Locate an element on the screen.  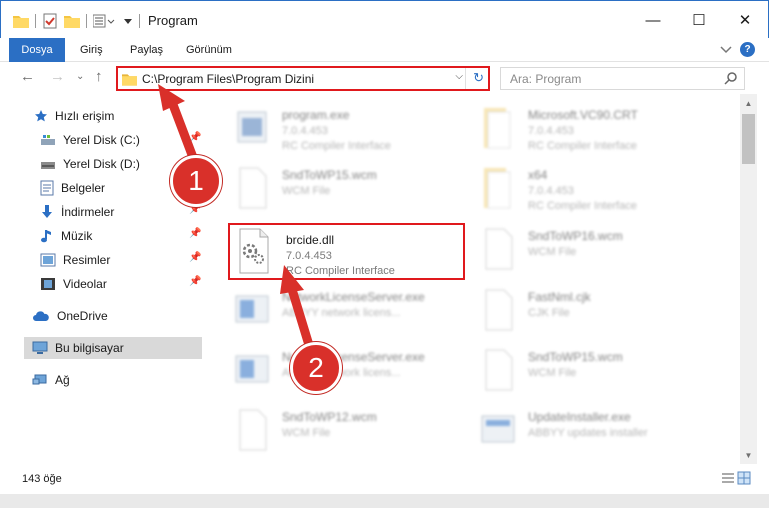
folder-icon is located at coordinates (497, 128).